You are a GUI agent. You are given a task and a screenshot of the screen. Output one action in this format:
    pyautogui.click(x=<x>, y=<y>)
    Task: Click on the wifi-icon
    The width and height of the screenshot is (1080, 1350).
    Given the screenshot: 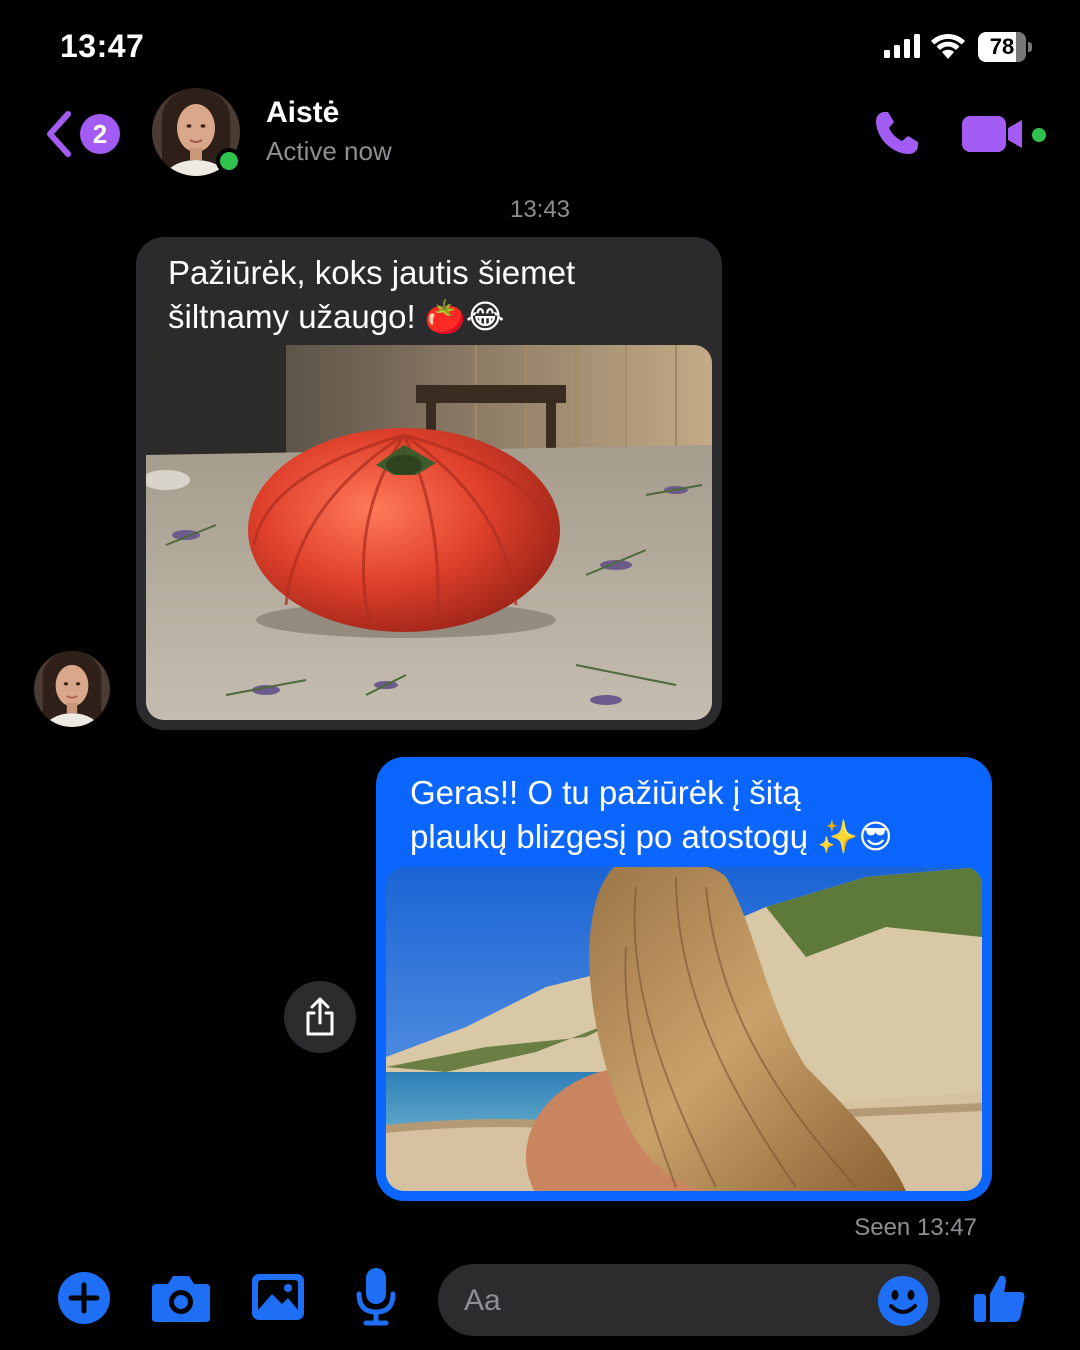 What is the action you would take?
    pyautogui.click(x=948, y=46)
    